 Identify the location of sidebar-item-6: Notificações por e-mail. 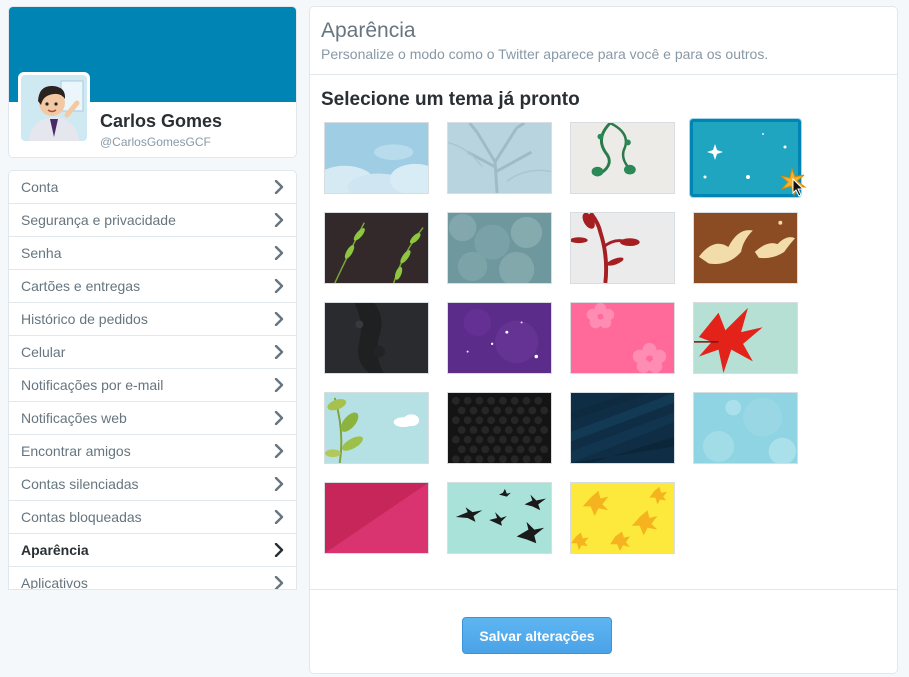
(152, 385).